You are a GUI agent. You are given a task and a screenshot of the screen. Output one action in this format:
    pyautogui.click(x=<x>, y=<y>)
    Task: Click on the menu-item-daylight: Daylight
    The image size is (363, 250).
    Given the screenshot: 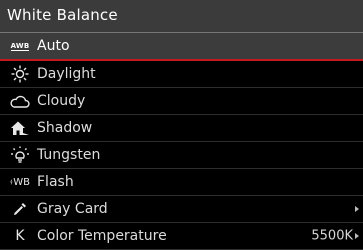 What is the action you would take?
    pyautogui.click(x=181, y=74)
    